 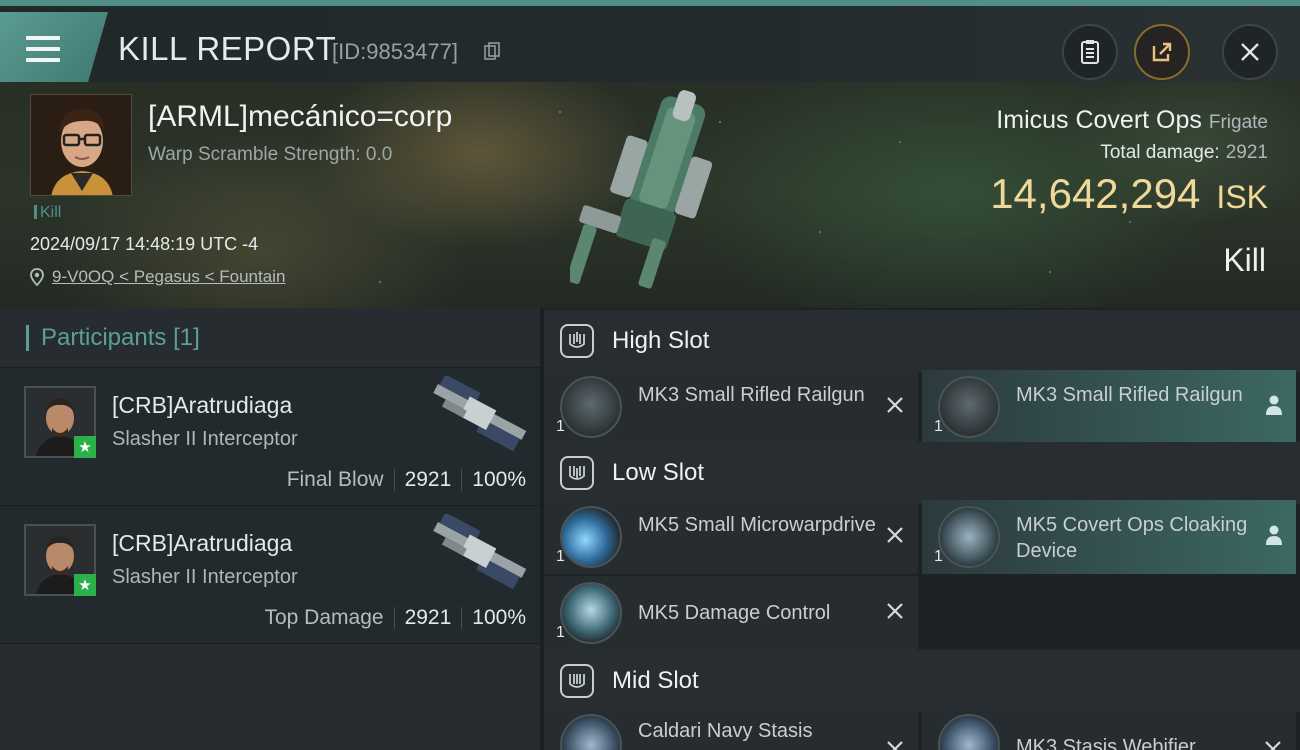 I want to click on damage-control-icon, so click(x=591, y=613).